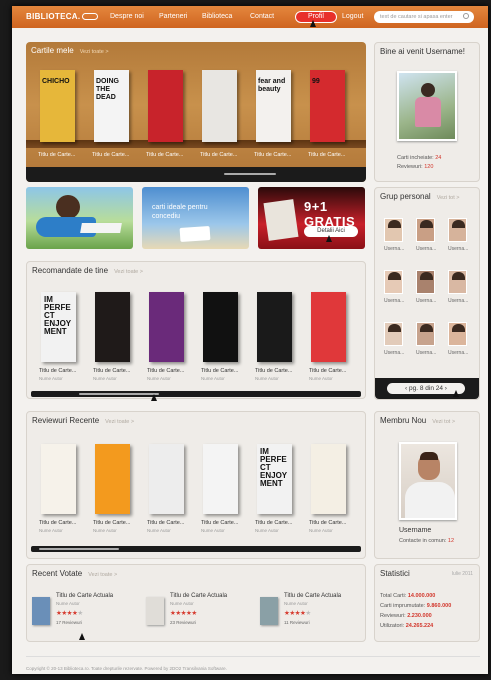 Image resolution: width=491 pixels, height=680 pixels. Describe the element at coordinates (327, 106) in the screenshot. I see `book-cover: 99` at that location.